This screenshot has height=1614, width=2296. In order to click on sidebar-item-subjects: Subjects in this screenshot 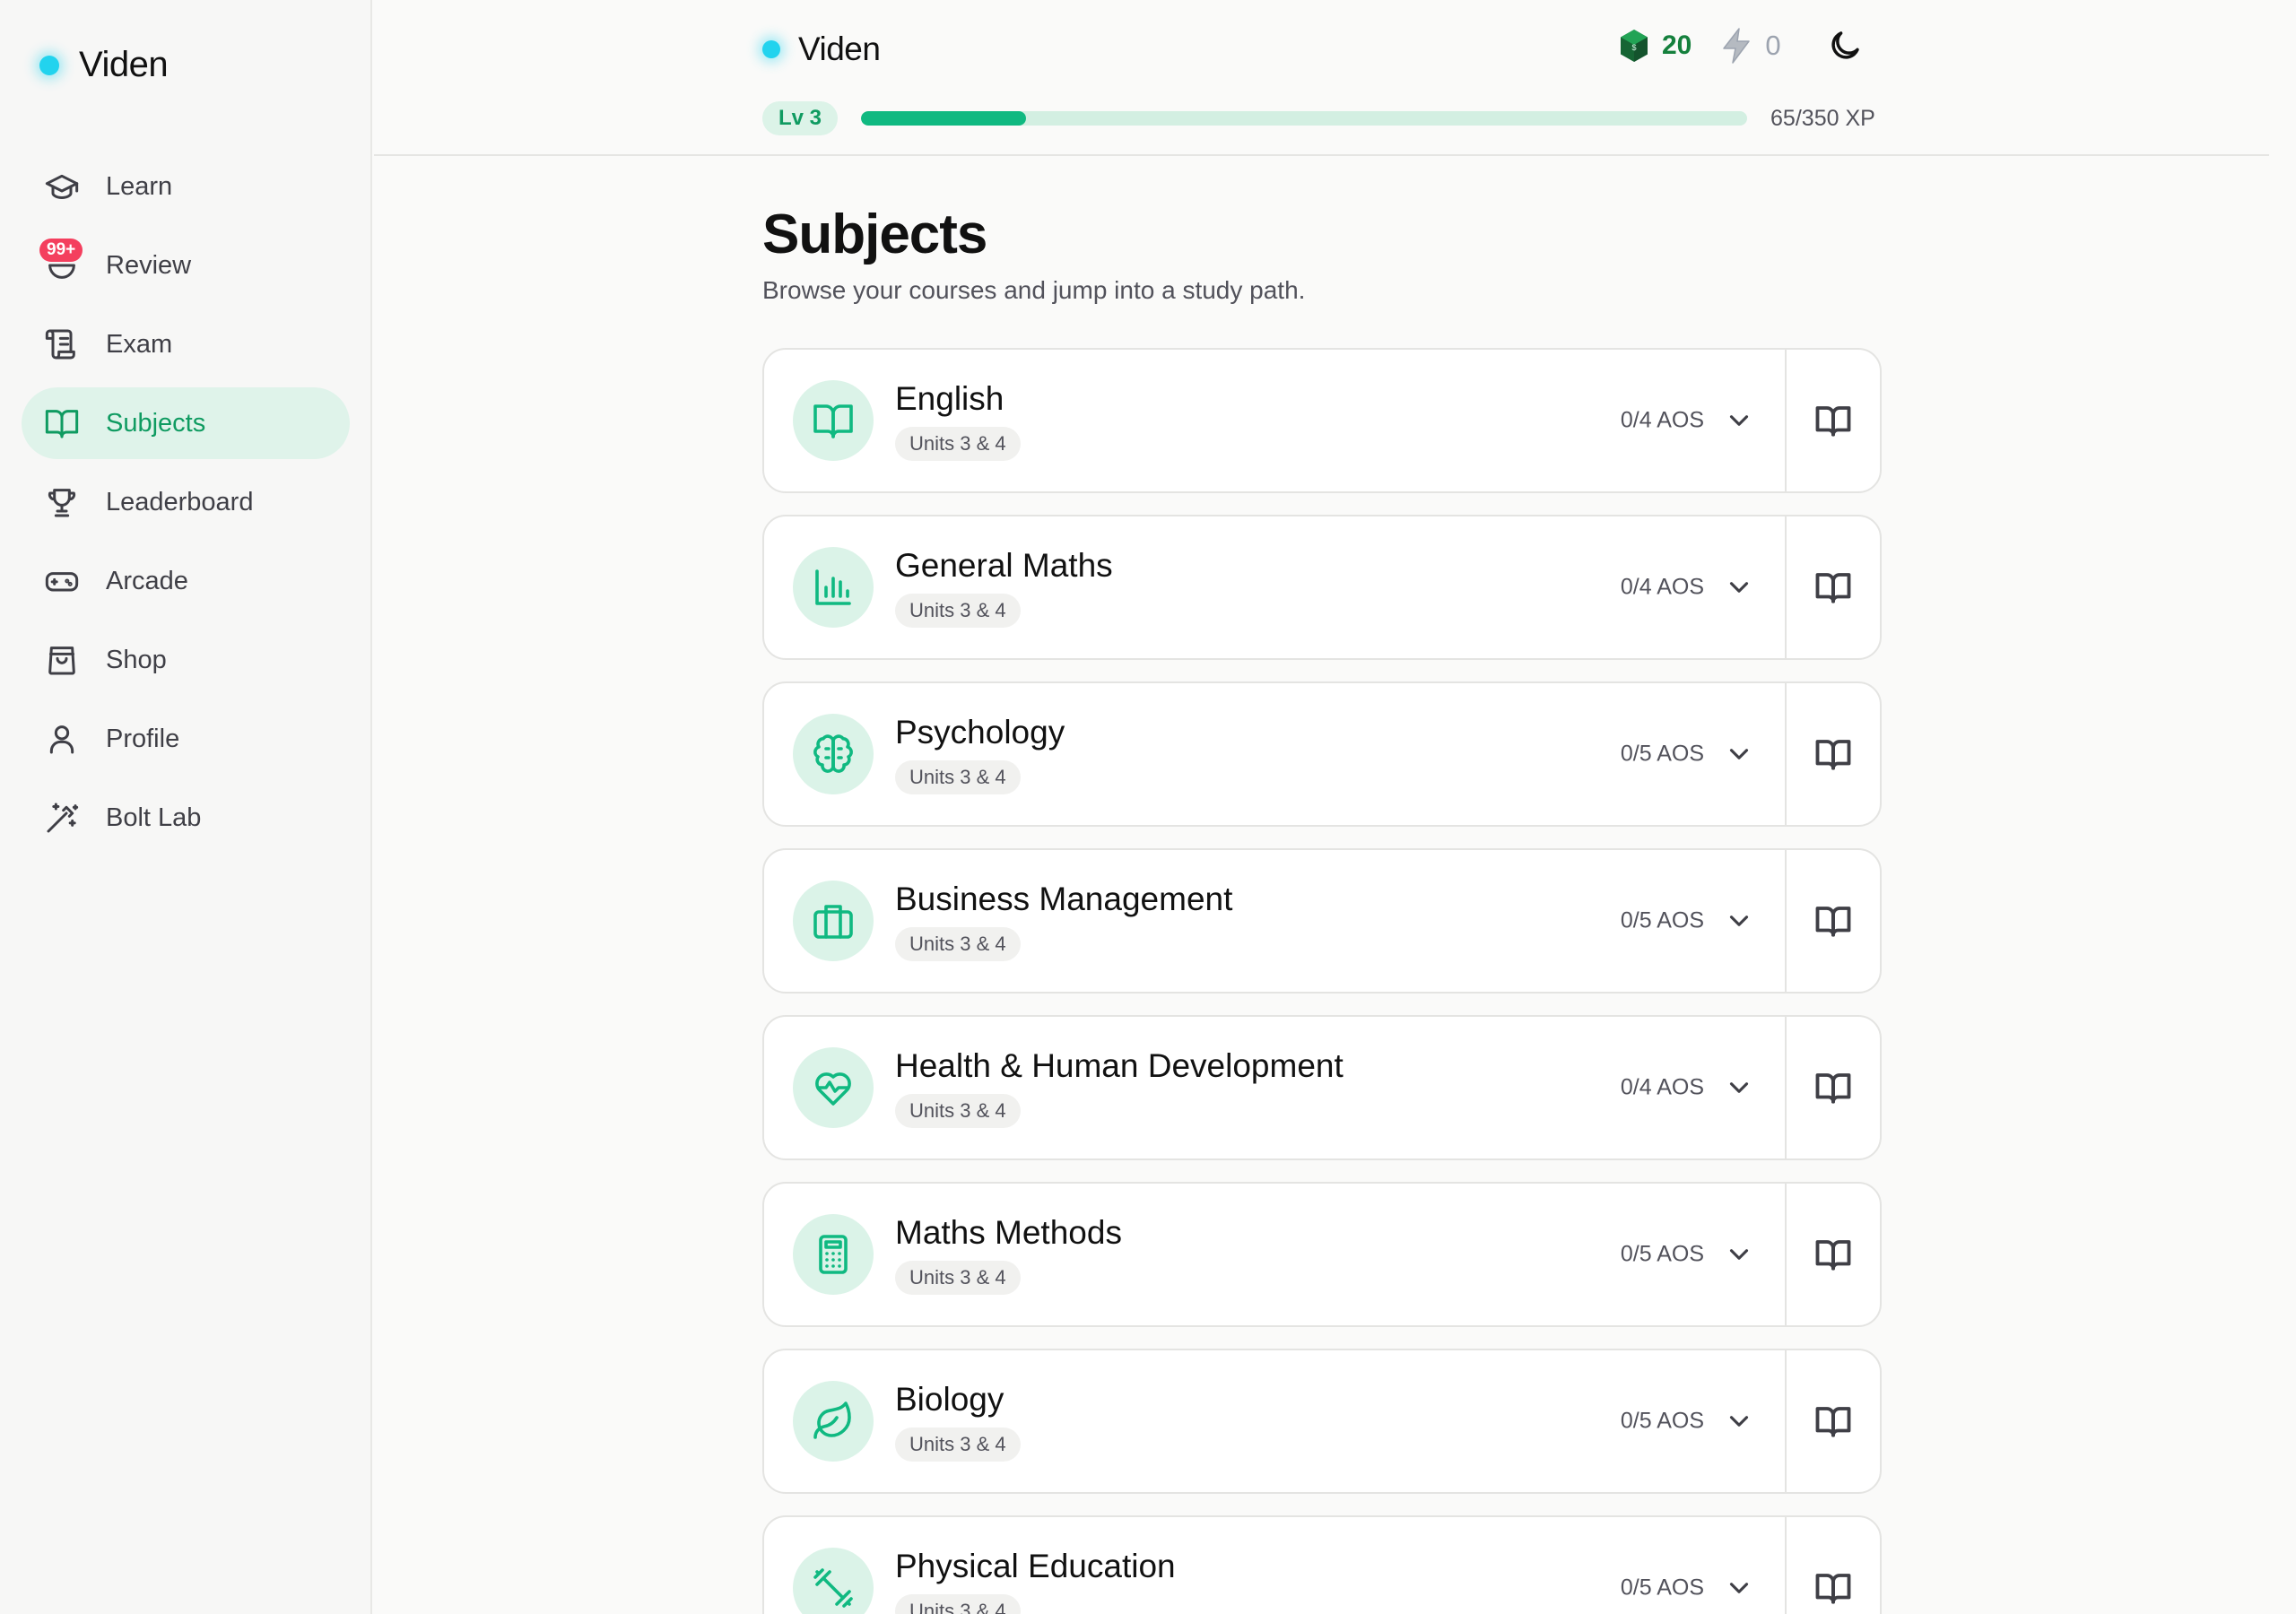, I will do `click(186, 423)`.